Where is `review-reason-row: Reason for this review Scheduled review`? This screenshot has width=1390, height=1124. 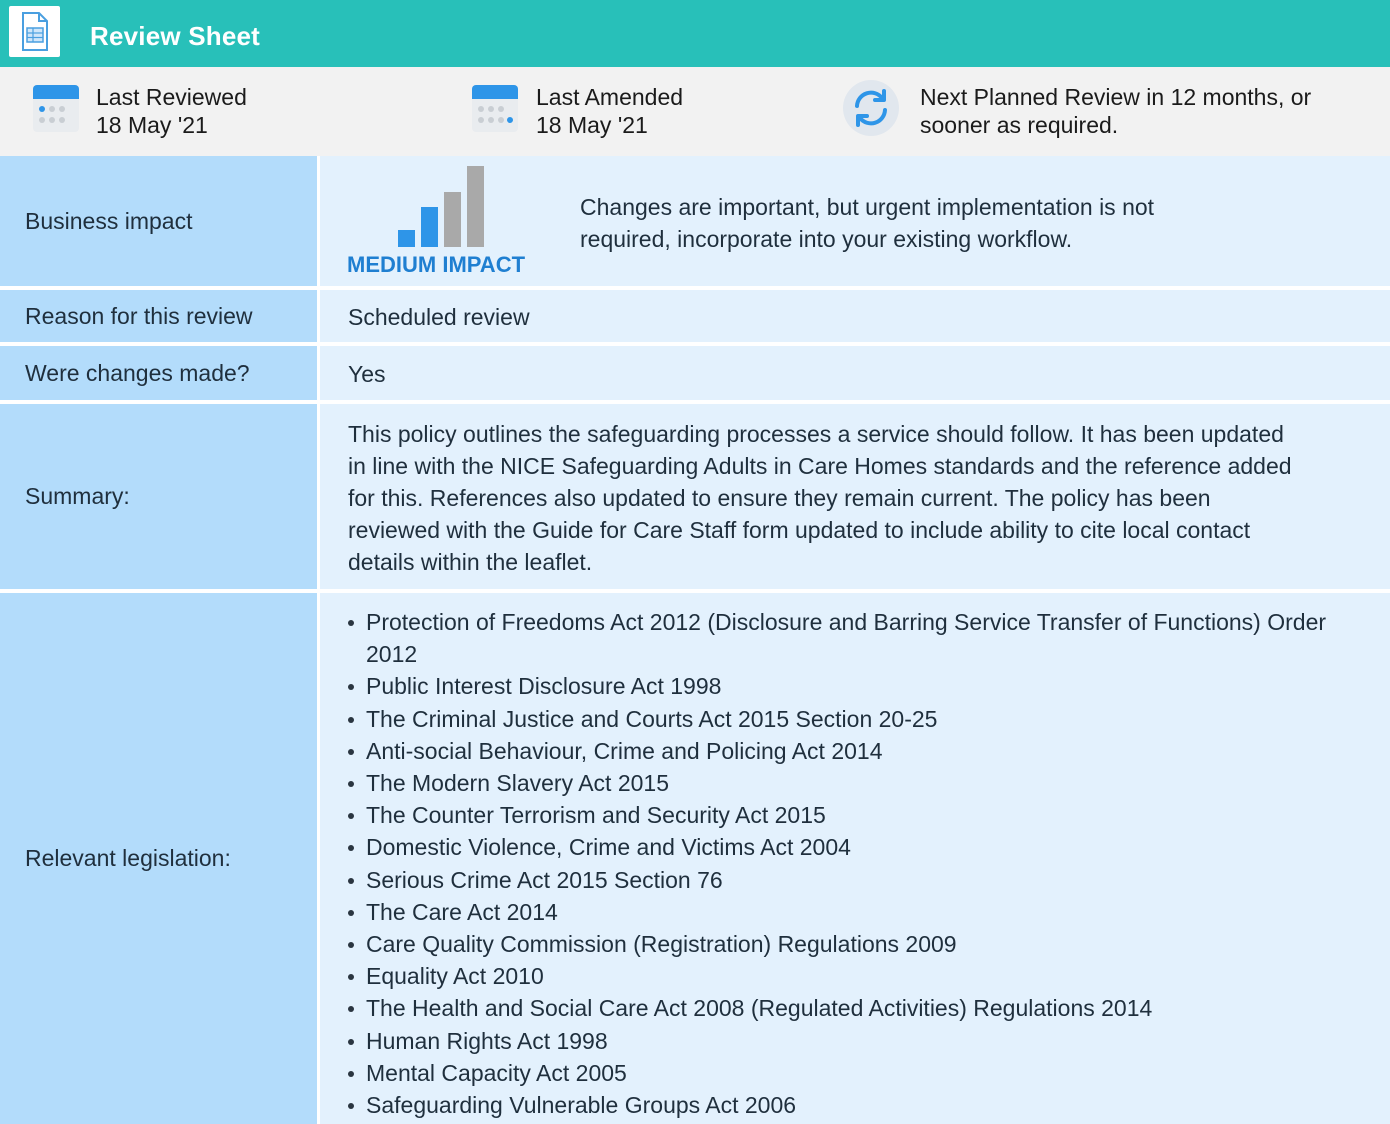
review-reason-row: Reason for this review Scheduled review is located at coordinates (695, 316).